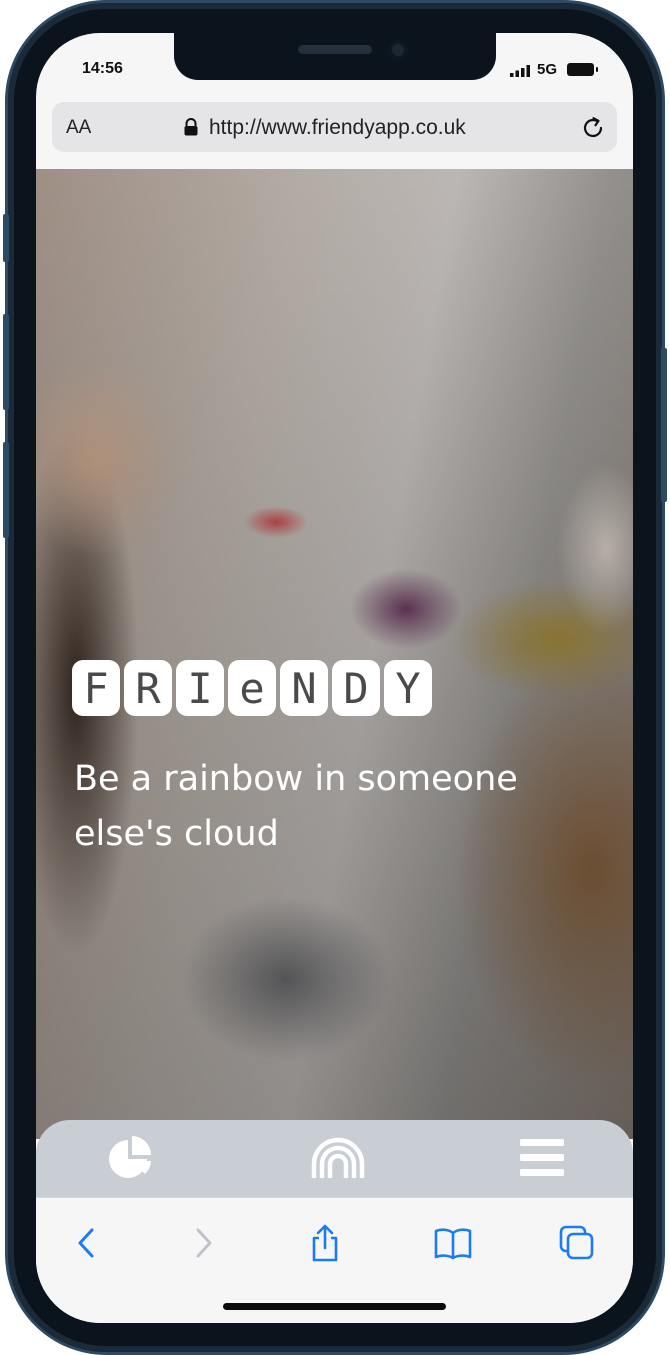 The height and width of the screenshot is (1355, 670). Describe the element at coordinates (203, 1243) in the screenshot. I see `forward-icon` at that location.